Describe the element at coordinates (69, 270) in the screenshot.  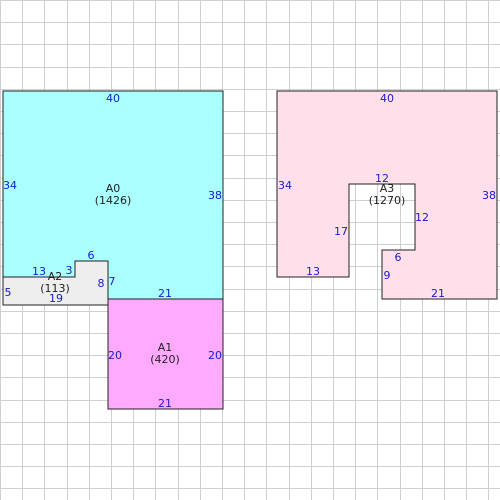
I see `edge-label: 3` at that location.